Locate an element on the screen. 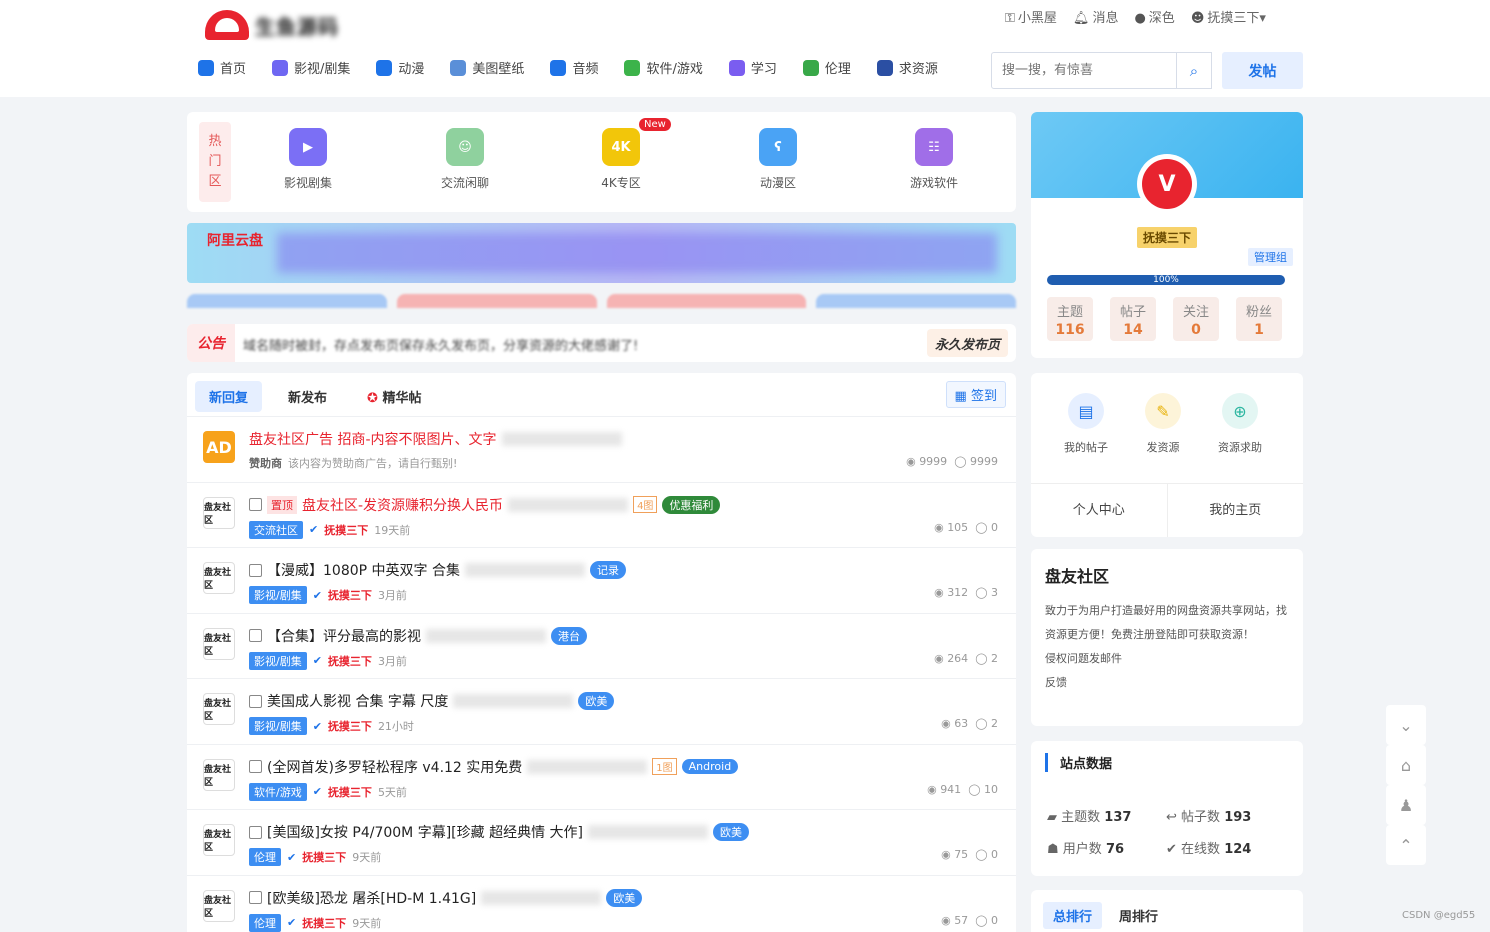 The height and width of the screenshot is (932, 1490). user-menu: ☻ 抚摸三下▾ is located at coordinates (1228, 16).